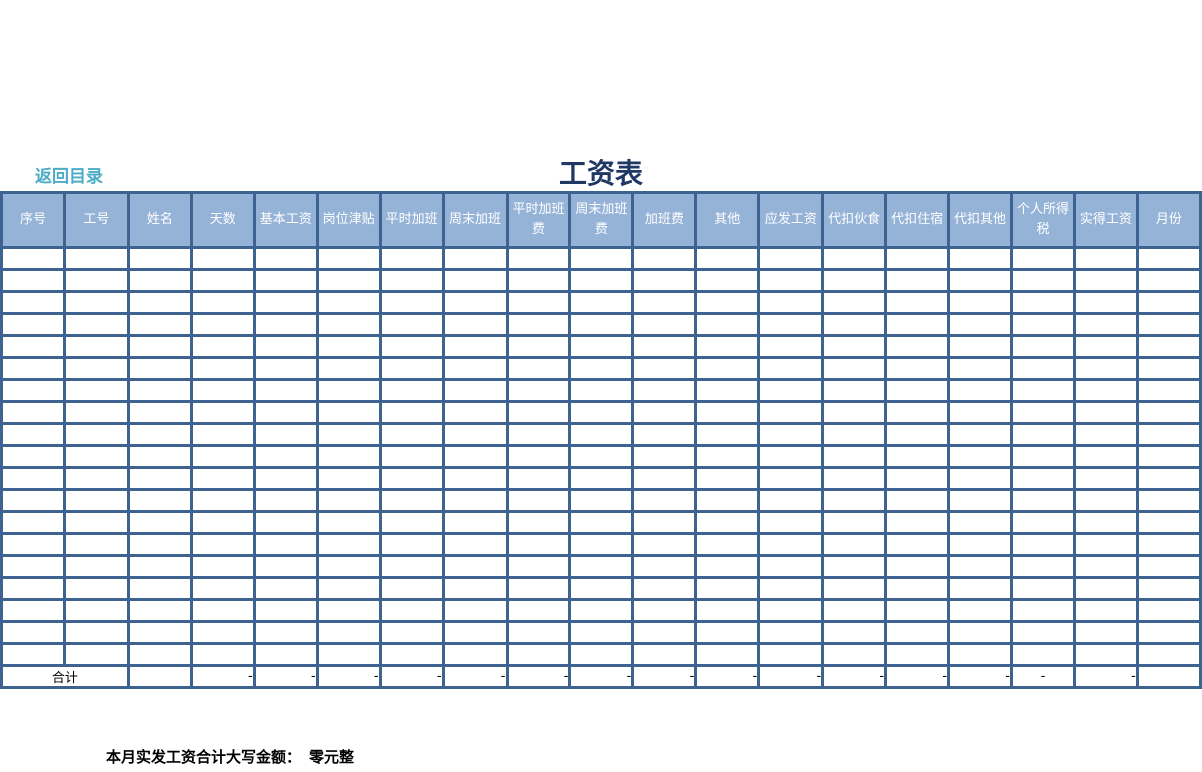  What do you see at coordinates (475, 220) in the screenshot?
I see `column-header: 周末加班` at bounding box center [475, 220].